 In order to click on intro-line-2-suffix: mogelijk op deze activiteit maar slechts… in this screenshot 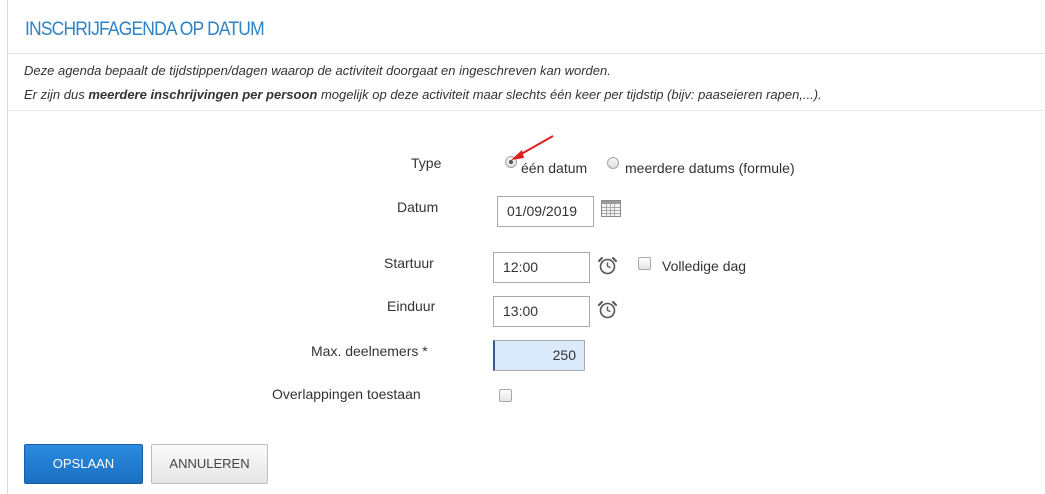, I will do `click(569, 94)`.